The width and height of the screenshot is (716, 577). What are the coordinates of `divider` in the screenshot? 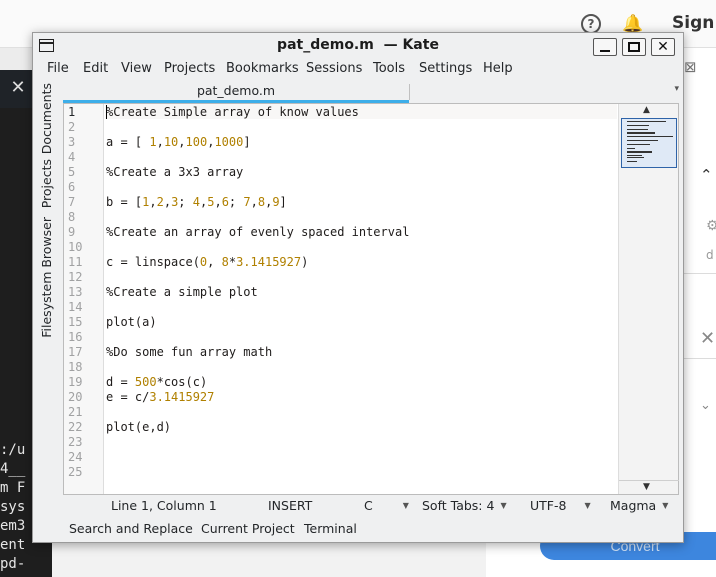 It's located at (700, 273).